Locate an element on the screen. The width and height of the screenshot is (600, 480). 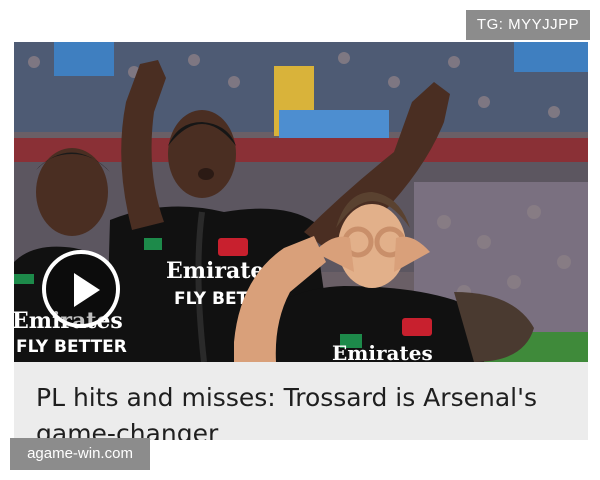
watermark-top: TG: MYYJJPP is located at coordinates (528, 25).